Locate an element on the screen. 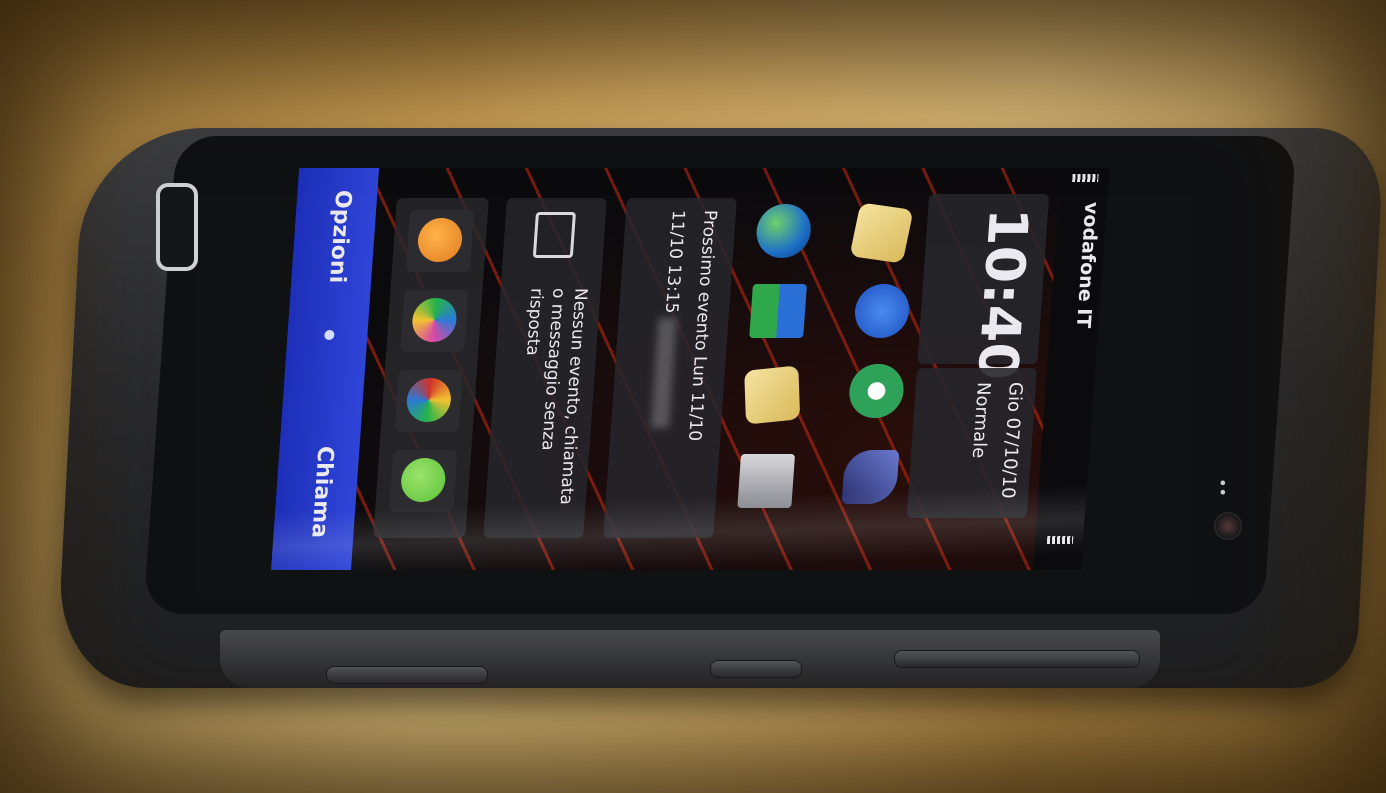 The image size is (1386, 793). date-label: Gio 07/10/10 is located at coordinates (1011, 440).